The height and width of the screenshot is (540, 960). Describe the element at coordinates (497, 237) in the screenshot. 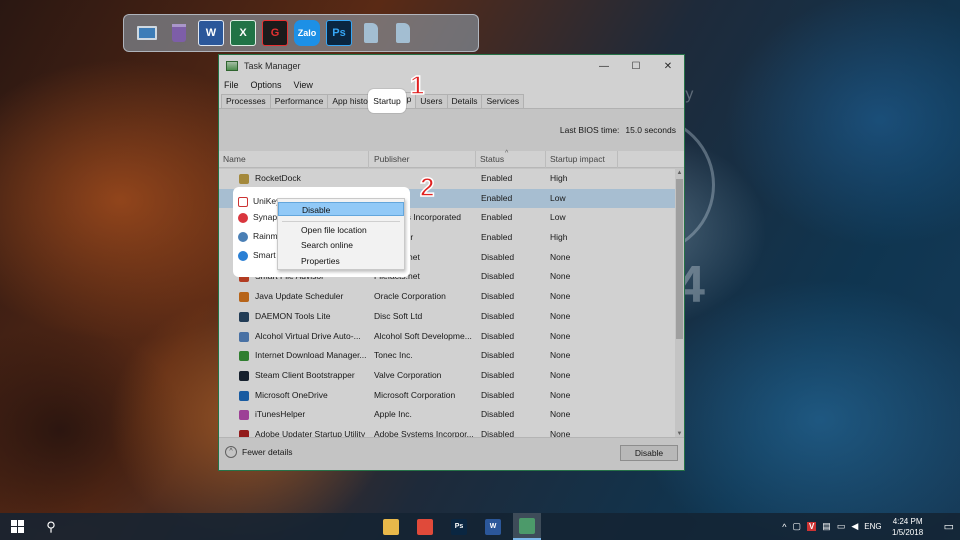

I see `status: Enabled` at that location.